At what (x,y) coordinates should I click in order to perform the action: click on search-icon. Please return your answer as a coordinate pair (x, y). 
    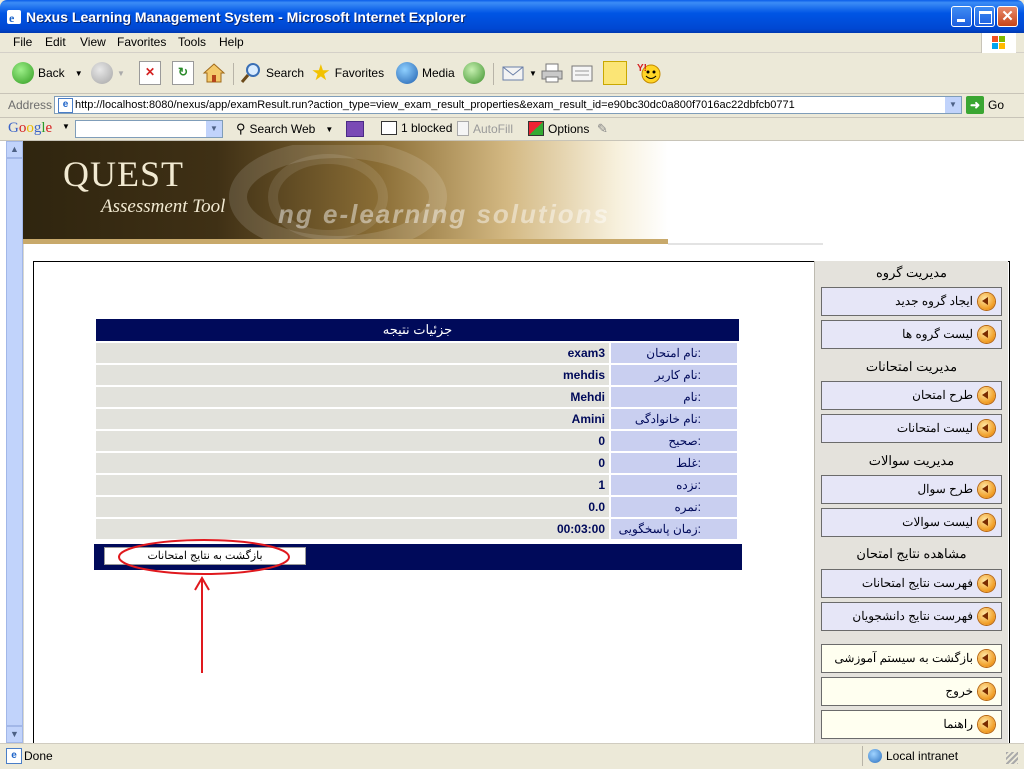
    Looking at the image, I should click on (250, 73).